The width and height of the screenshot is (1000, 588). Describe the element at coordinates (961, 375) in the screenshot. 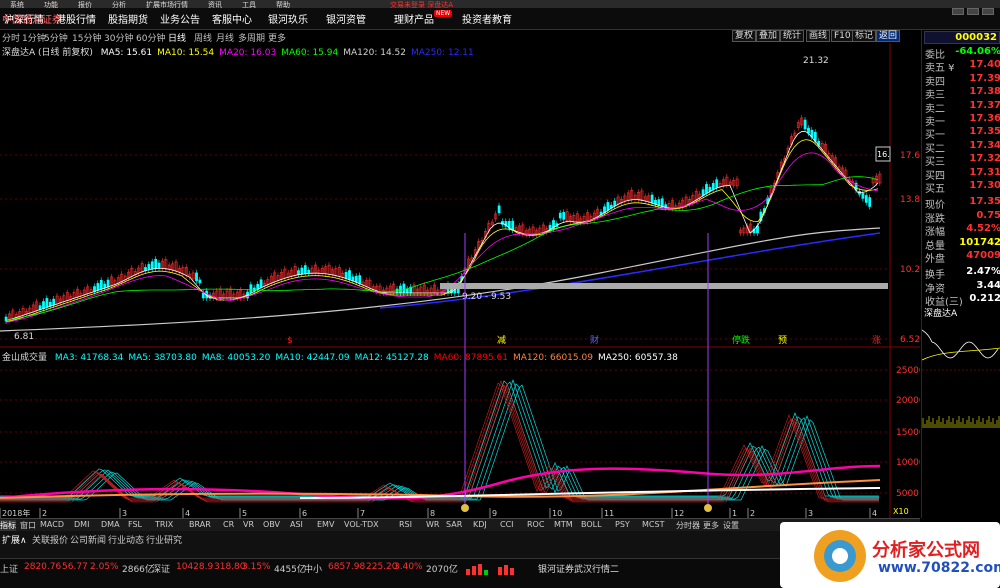

I see `intraday-mini-chart` at that location.